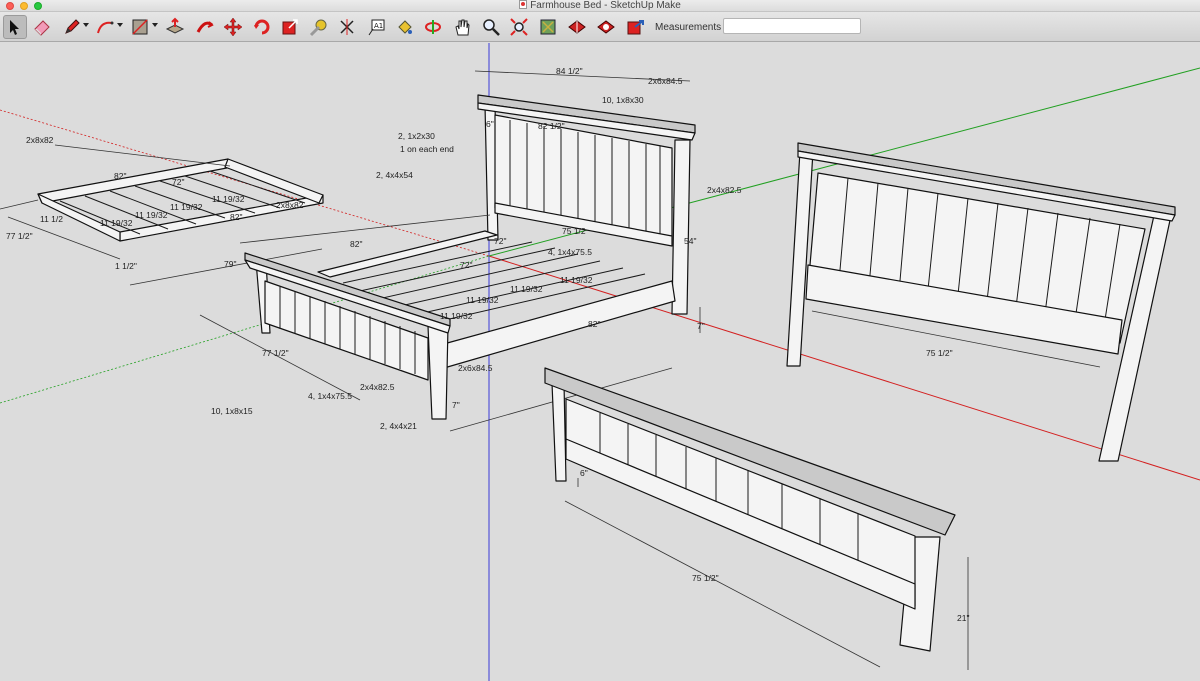  Describe the element at coordinates (330, 396) in the screenshot. I see `bed-label-4-1x4x75-b: 4, 1x4x75.5` at that location.